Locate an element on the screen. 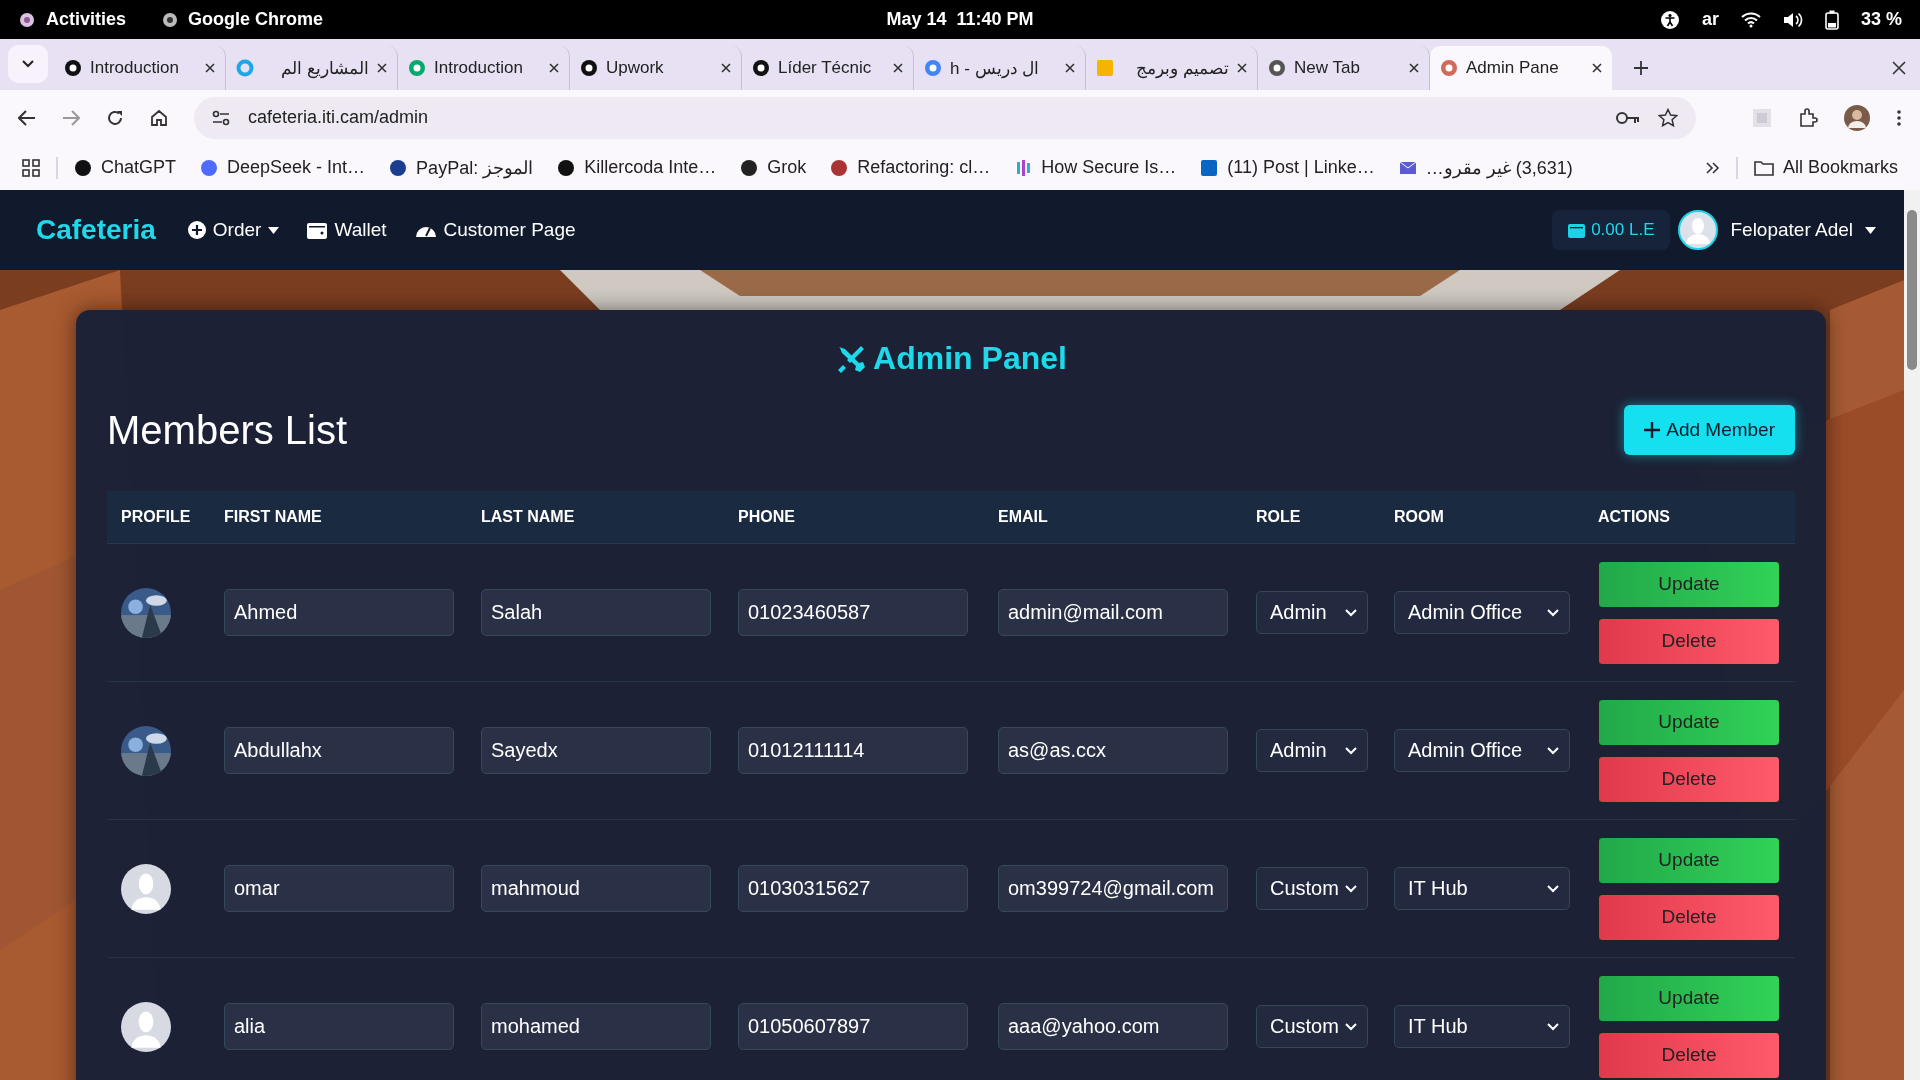 Image resolution: width=1920 pixels, height=1080 pixels. reload-icon is located at coordinates (115, 117).